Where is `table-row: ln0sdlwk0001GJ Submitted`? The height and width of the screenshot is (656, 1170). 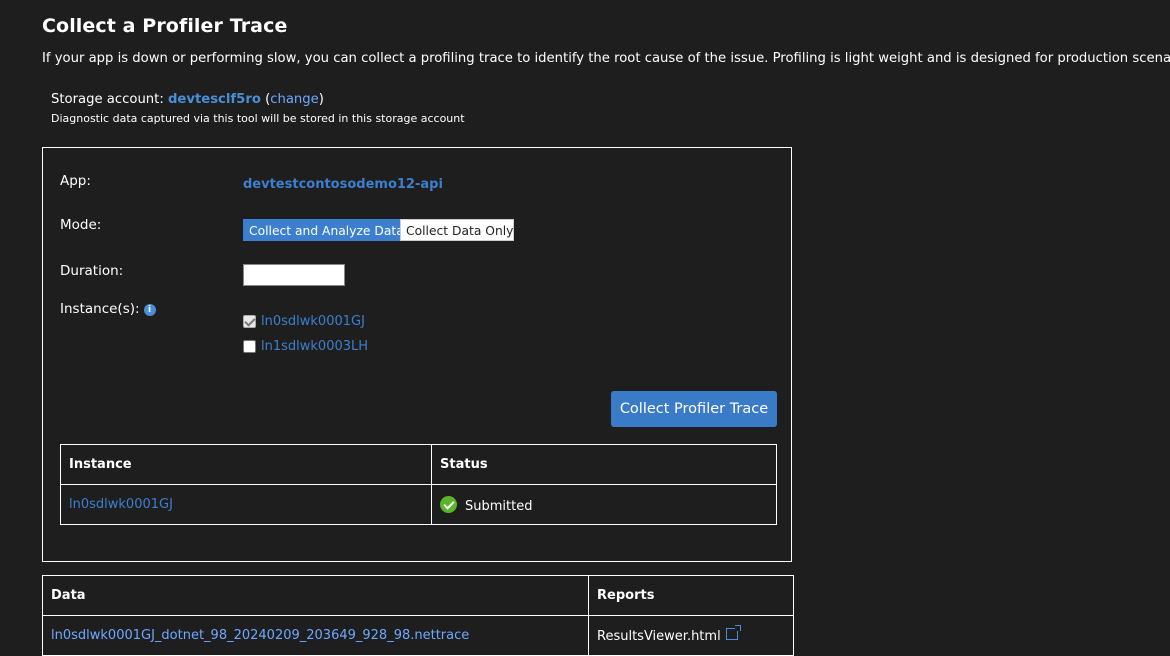 table-row: ln0sdlwk0001GJ Submitted is located at coordinates (418, 504).